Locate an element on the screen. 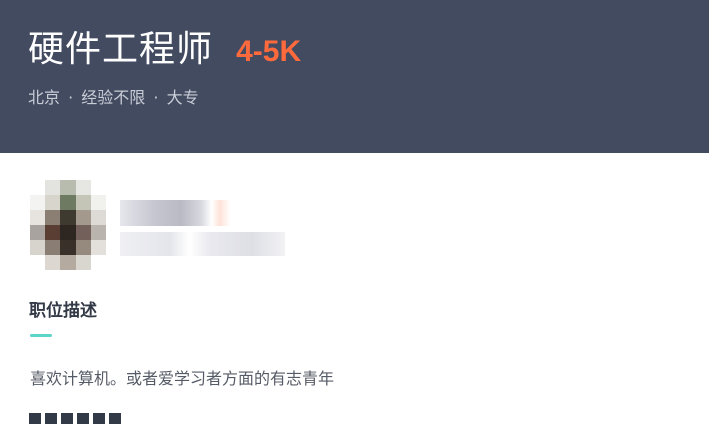 Image resolution: width=709 pixels, height=424 pixels. salary-range: 4-5K is located at coordinates (269, 51).